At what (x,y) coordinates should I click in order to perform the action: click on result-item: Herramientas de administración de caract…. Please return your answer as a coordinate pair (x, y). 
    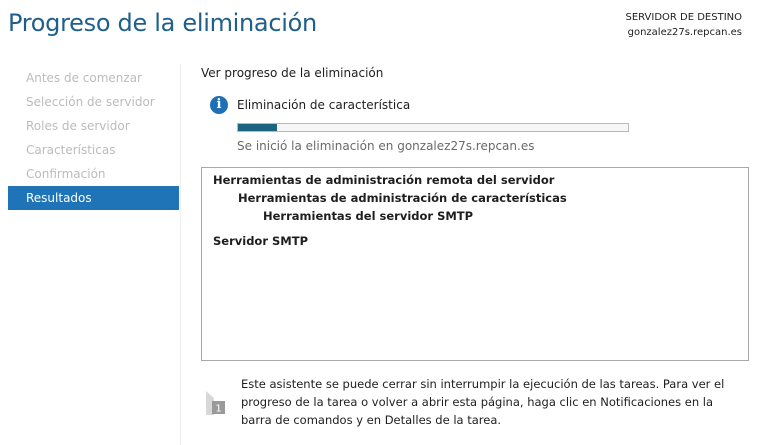
    Looking at the image, I should click on (402, 198).